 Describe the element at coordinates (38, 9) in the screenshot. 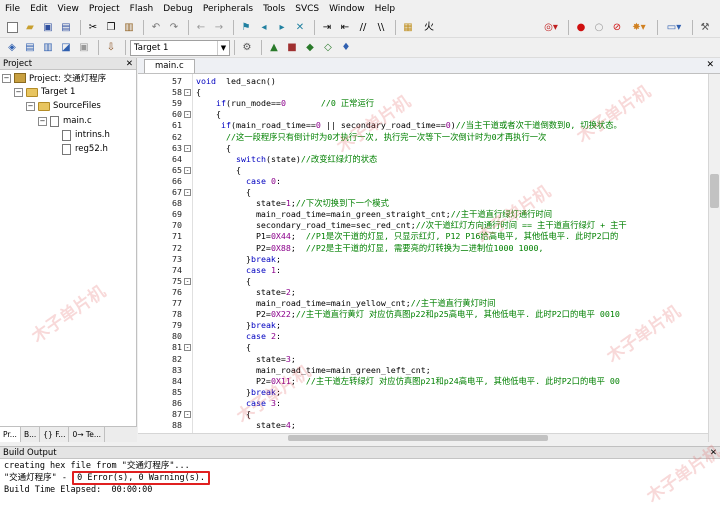

I see `menu-edit: Edit` at that location.